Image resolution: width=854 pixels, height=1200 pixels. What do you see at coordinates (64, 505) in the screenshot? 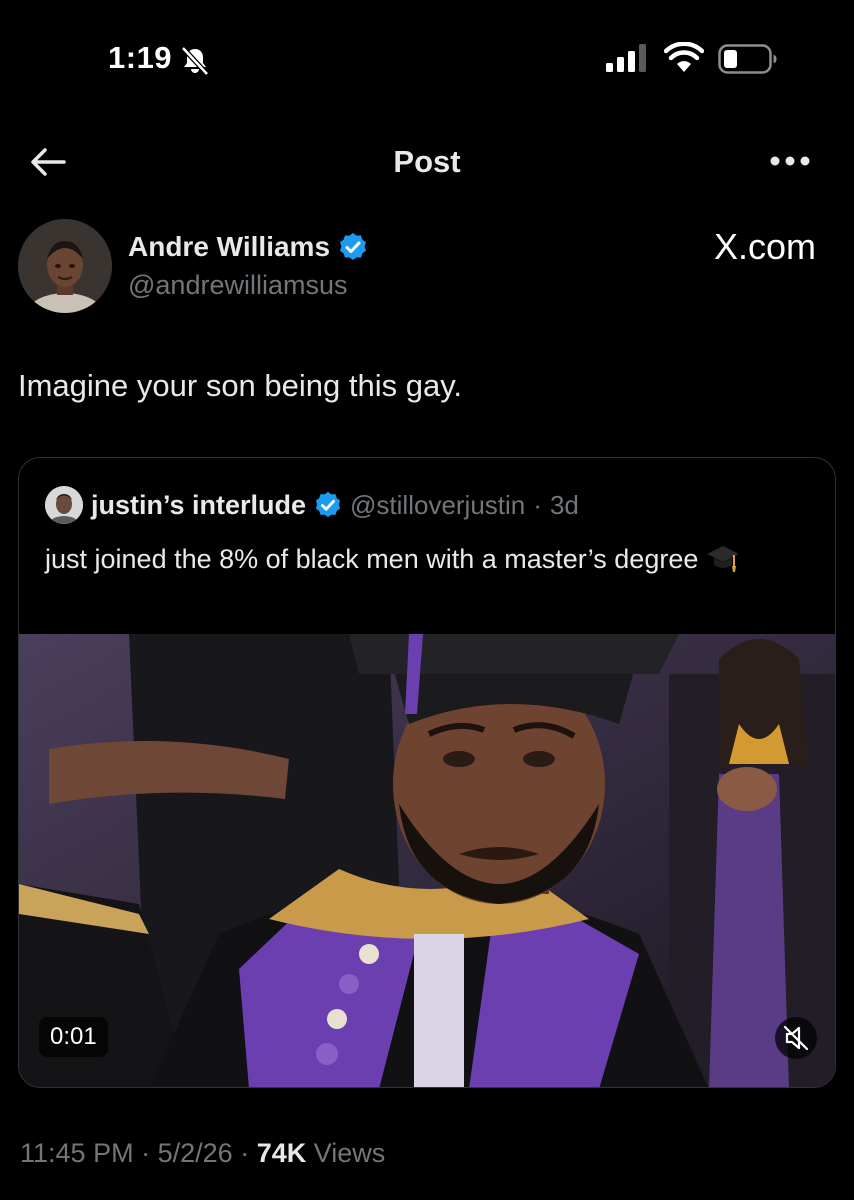
I see `quote-avatar` at bounding box center [64, 505].